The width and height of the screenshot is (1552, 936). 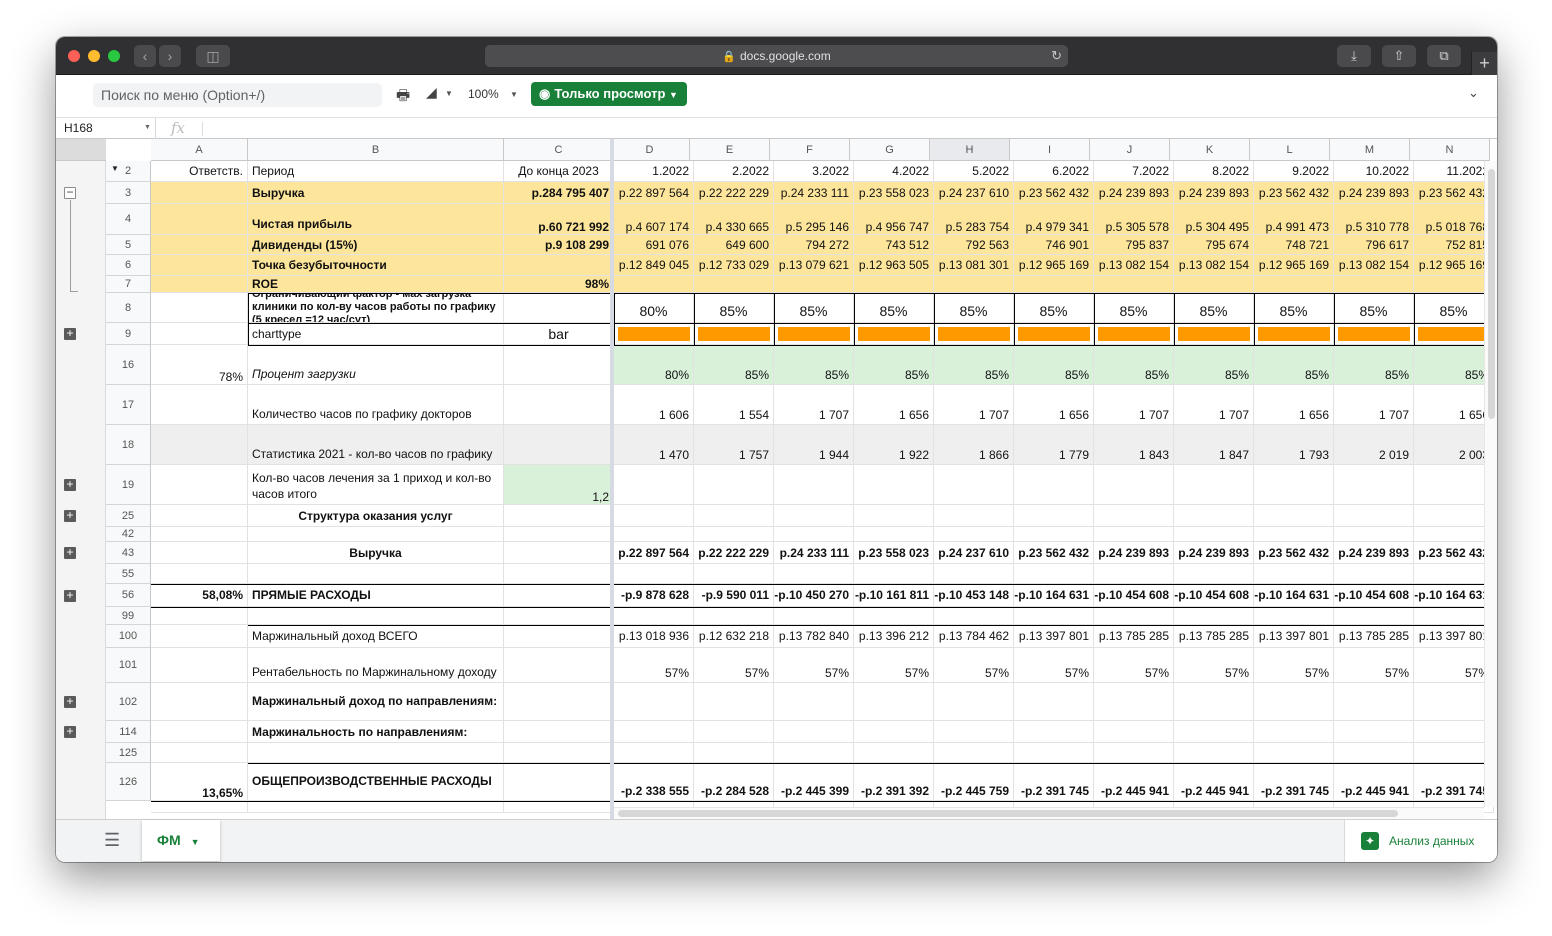 What do you see at coordinates (1214, 445) in the screenshot?
I see `cell-k18: 1 847` at bounding box center [1214, 445].